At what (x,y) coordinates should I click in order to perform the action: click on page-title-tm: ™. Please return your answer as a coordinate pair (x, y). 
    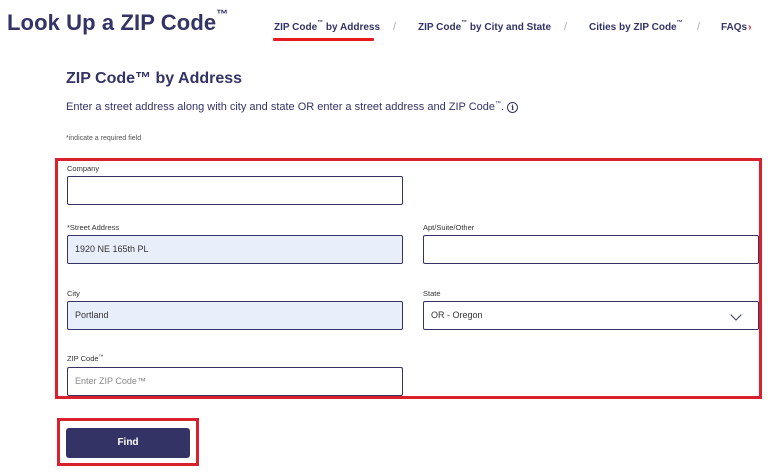
    Looking at the image, I should click on (222, 14).